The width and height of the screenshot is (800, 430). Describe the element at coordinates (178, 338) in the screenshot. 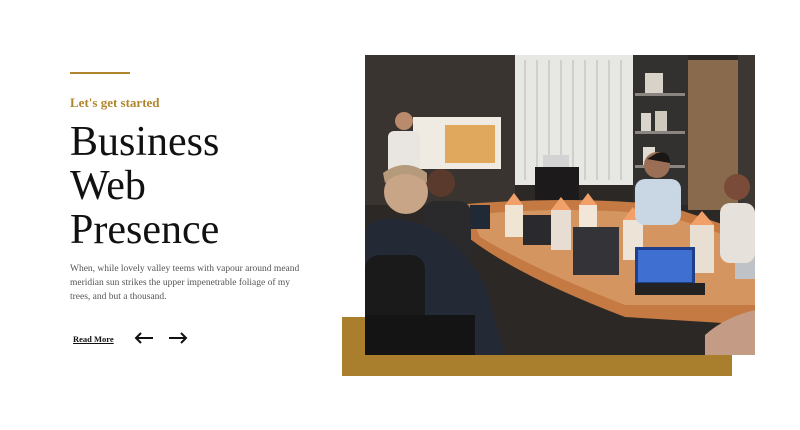

I see `arrow-right-icon` at that location.